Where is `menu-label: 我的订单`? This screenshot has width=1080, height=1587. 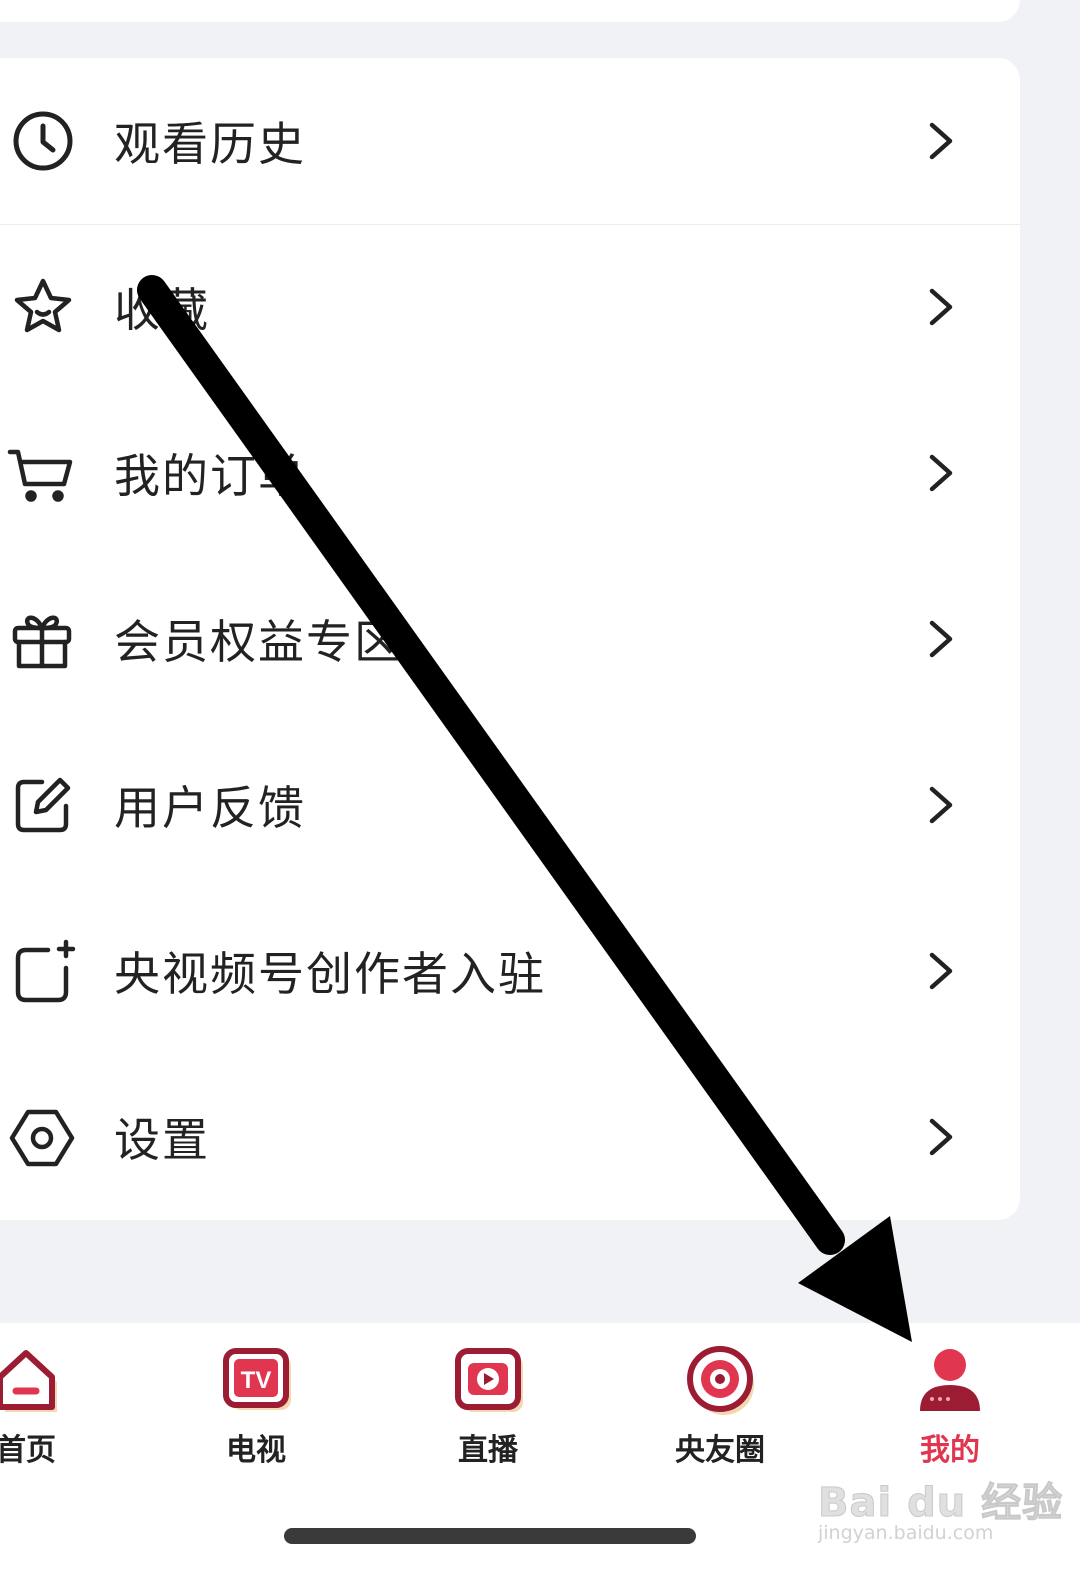
menu-label: 我的订单 is located at coordinates (210, 476).